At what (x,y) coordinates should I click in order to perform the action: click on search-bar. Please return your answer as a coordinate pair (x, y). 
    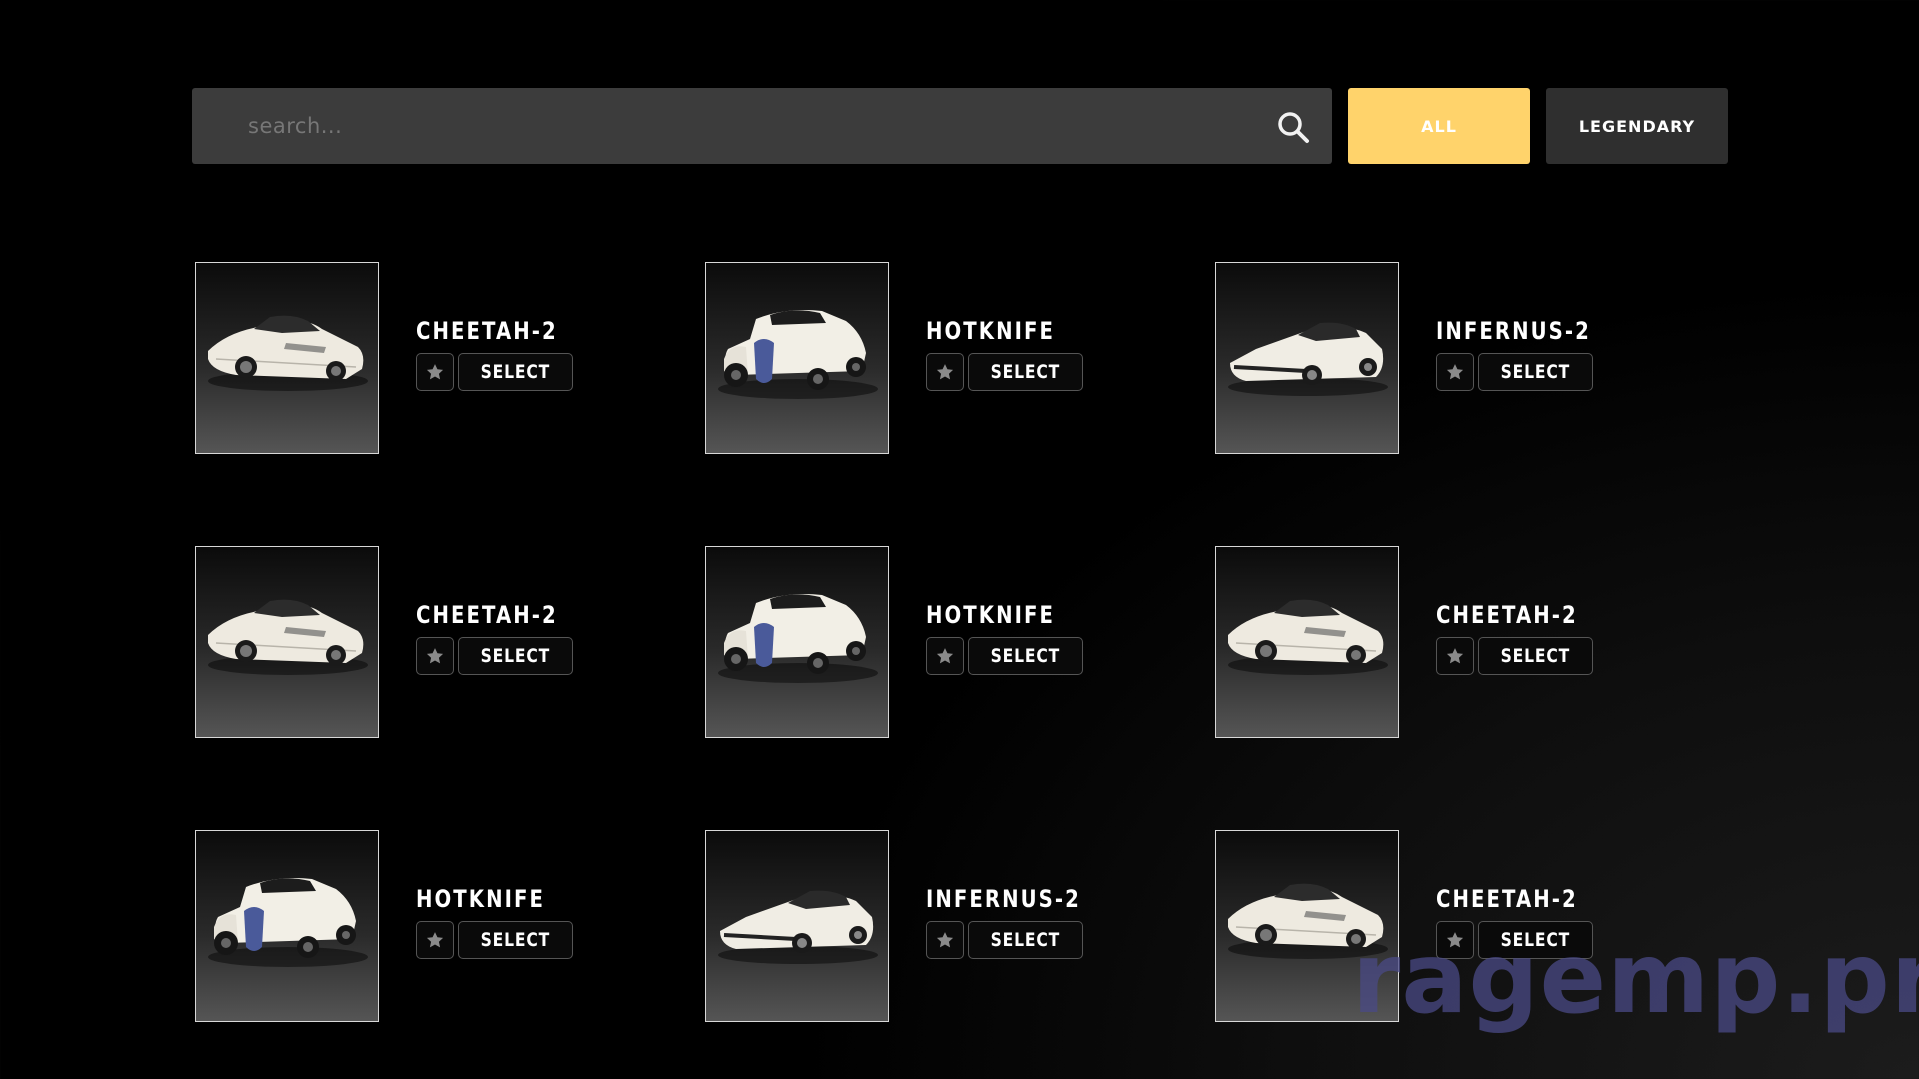
    Looking at the image, I should click on (762, 126).